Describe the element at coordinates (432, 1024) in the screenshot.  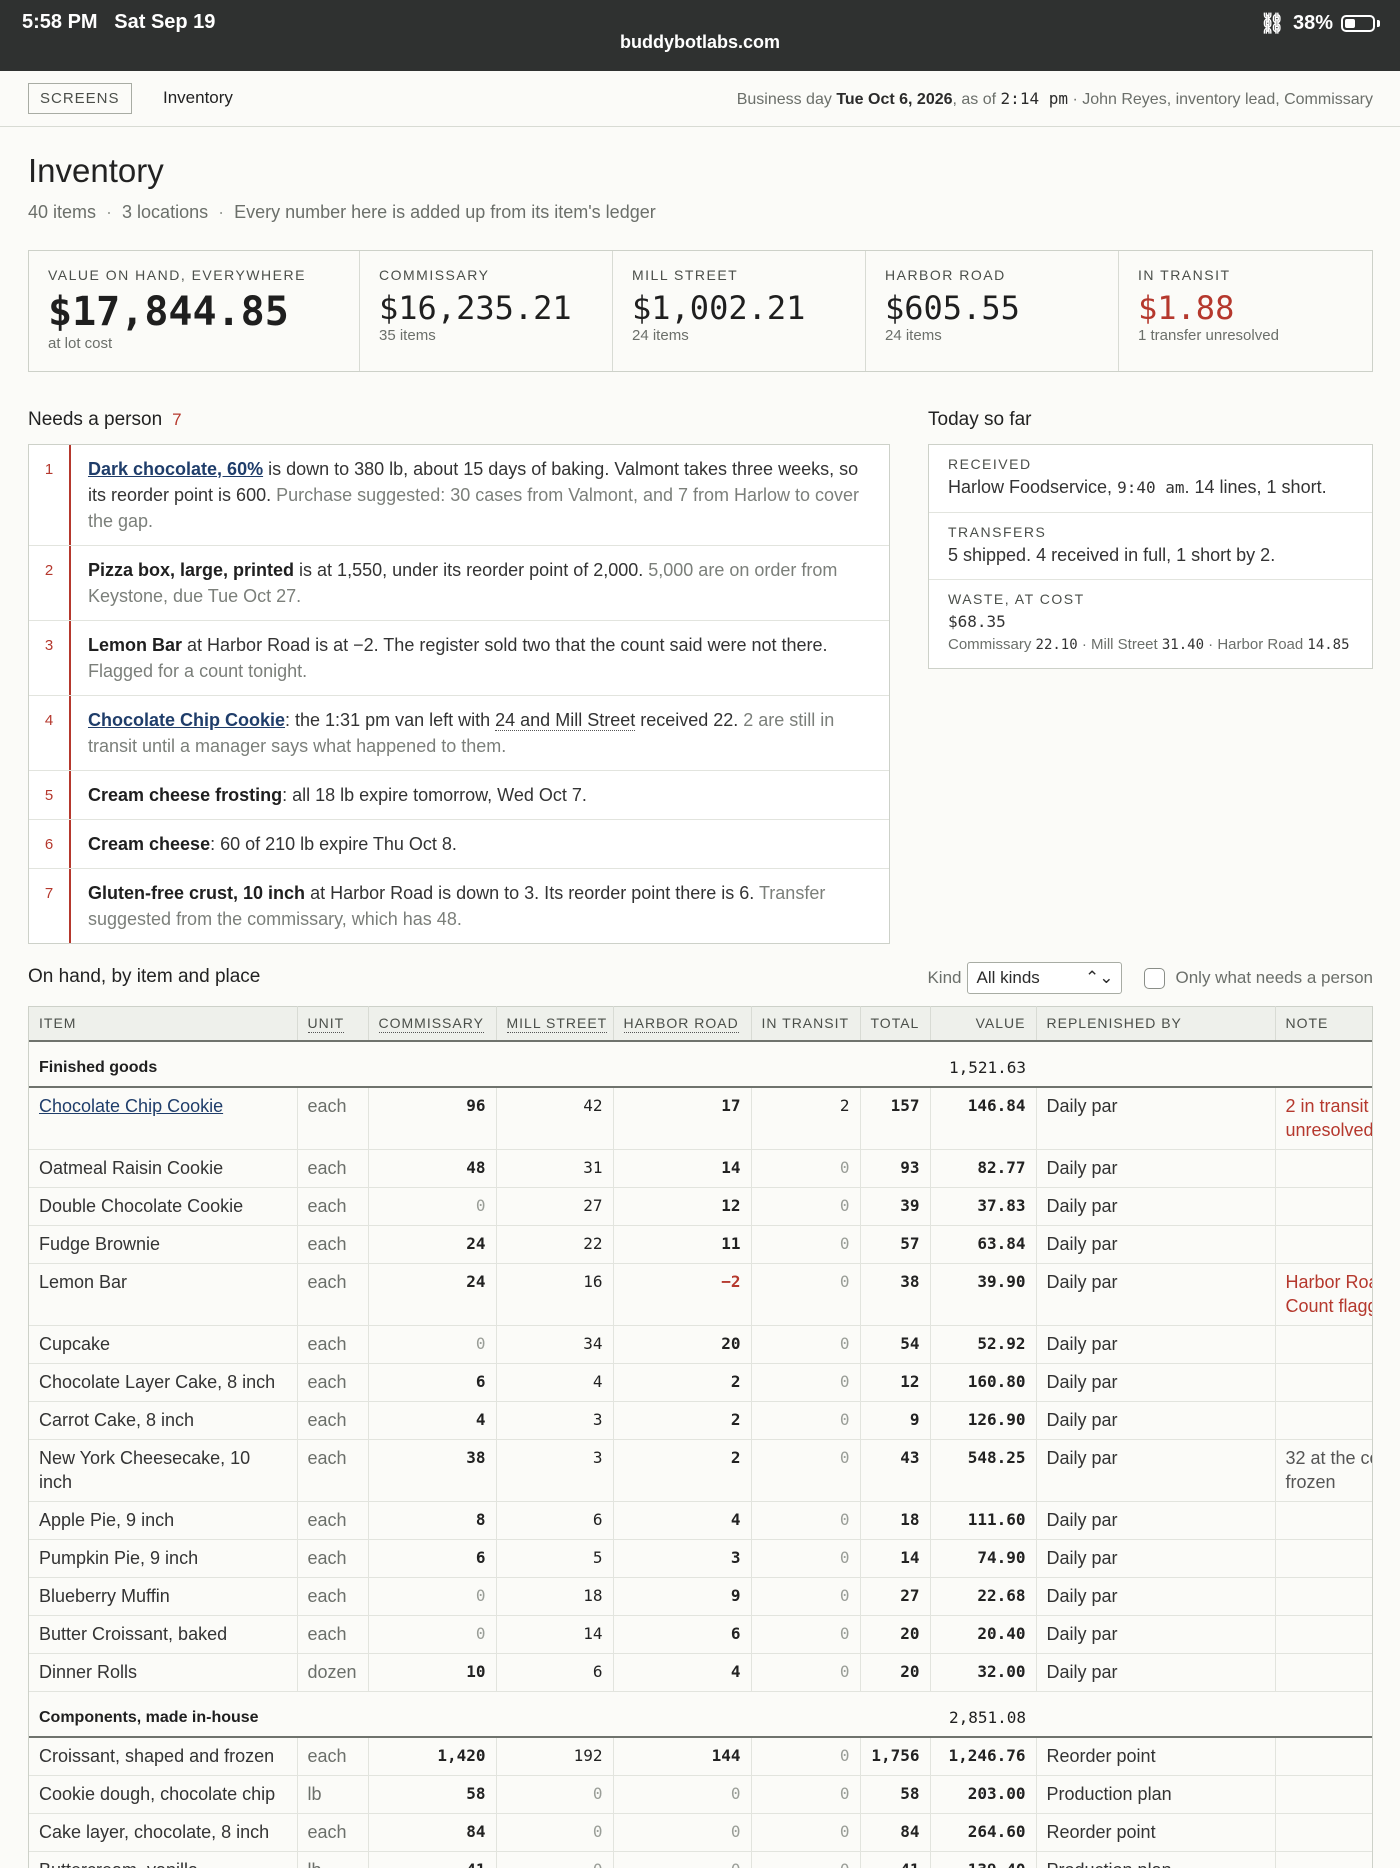
I see `col-commissary: COMMISSARY` at that location.